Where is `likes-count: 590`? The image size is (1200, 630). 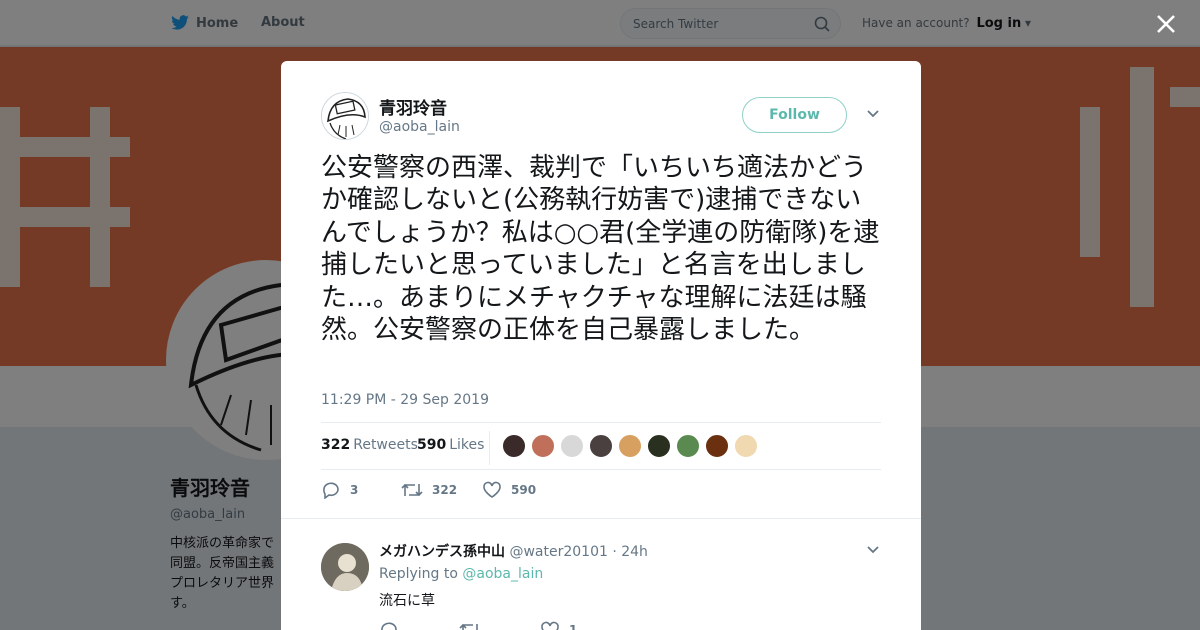
likes-count: 590 is located at coordinates (432, 445).